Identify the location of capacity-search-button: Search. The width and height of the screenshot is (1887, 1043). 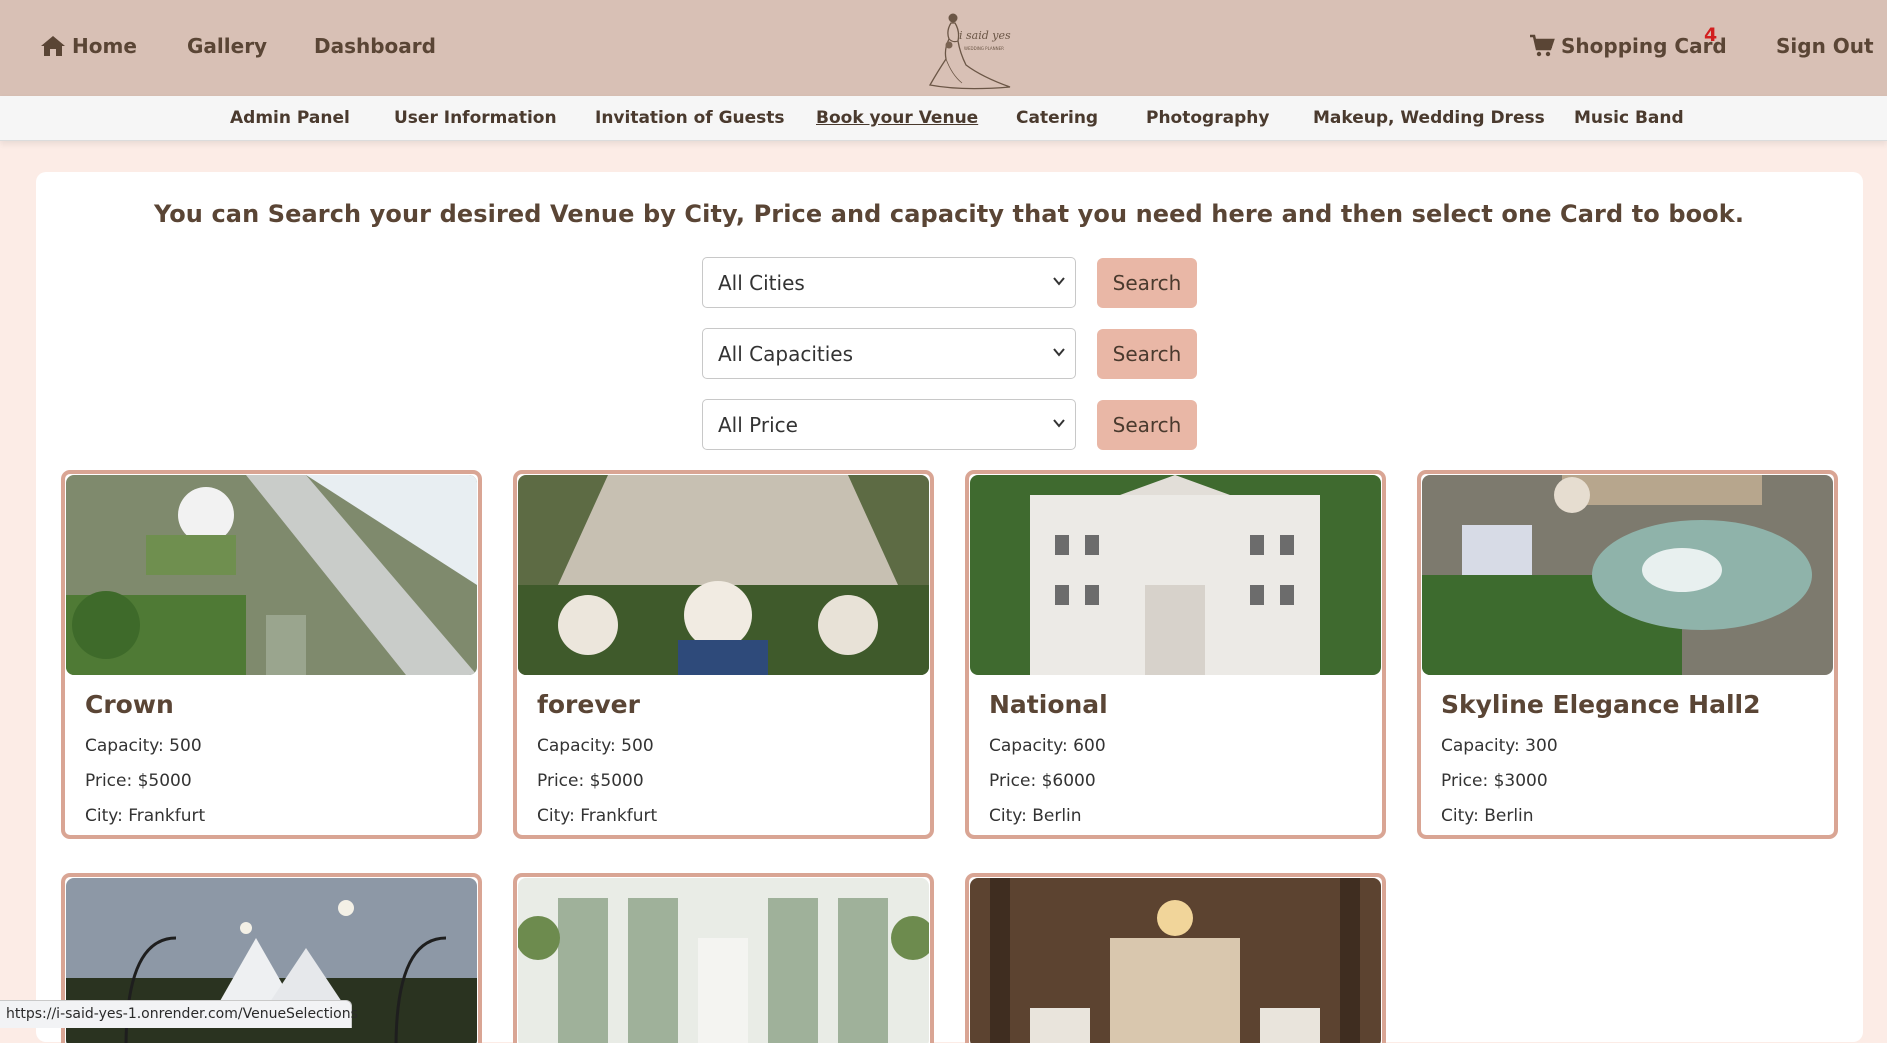
(1147, 354).